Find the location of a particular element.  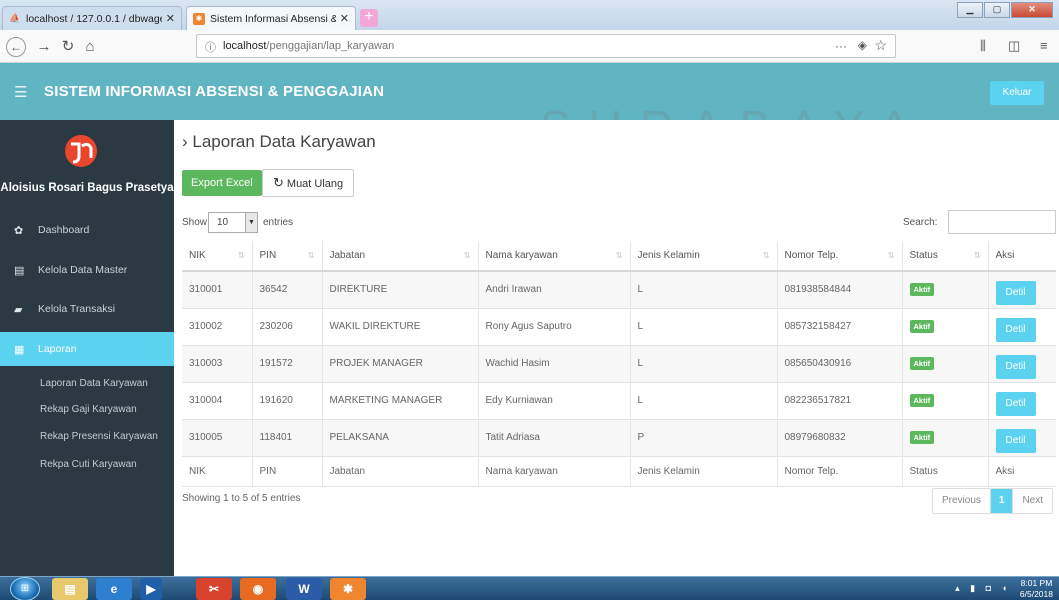

xampp-icon: ✱ is located at coordinates (348, 589).